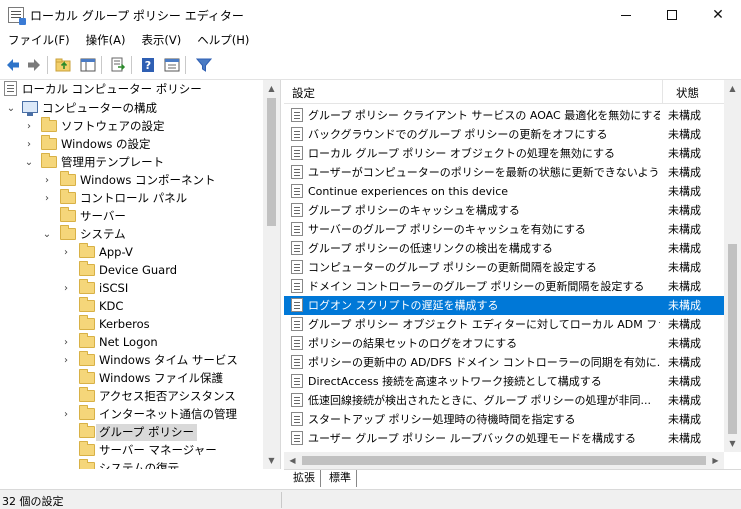 Image resolution: width=741 pixels, height=509 pixels. I want to click on tree-item-system-child: › iSCSI, so click(131, 288).